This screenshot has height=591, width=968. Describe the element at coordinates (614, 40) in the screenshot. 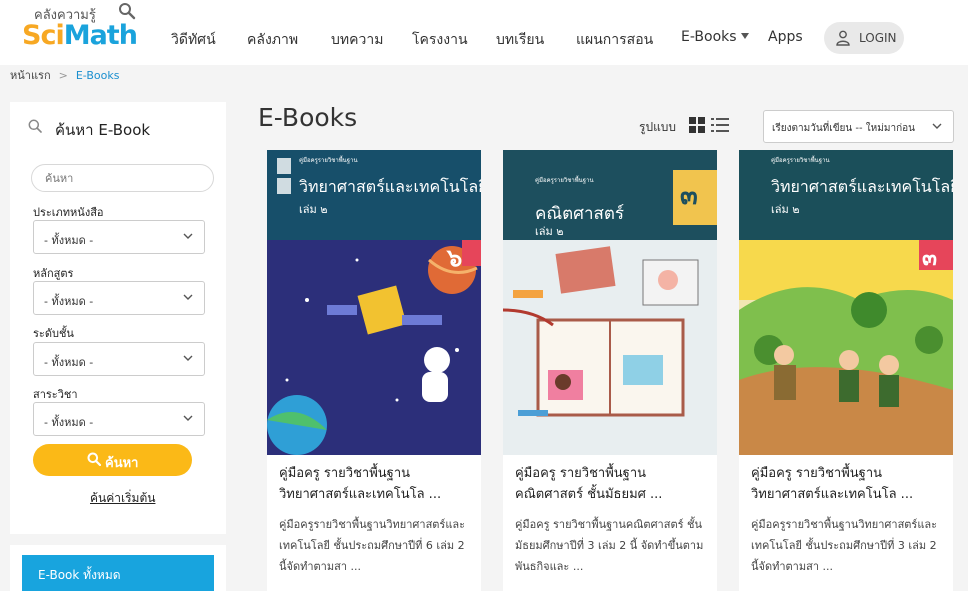

I see `nav-lesson-plans: แผนการสอน` at that location.